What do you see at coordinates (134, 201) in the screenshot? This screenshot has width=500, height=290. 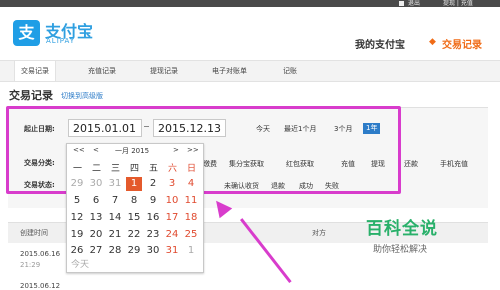 I see `calendar-day: 8` at bounding box center [134, 201].